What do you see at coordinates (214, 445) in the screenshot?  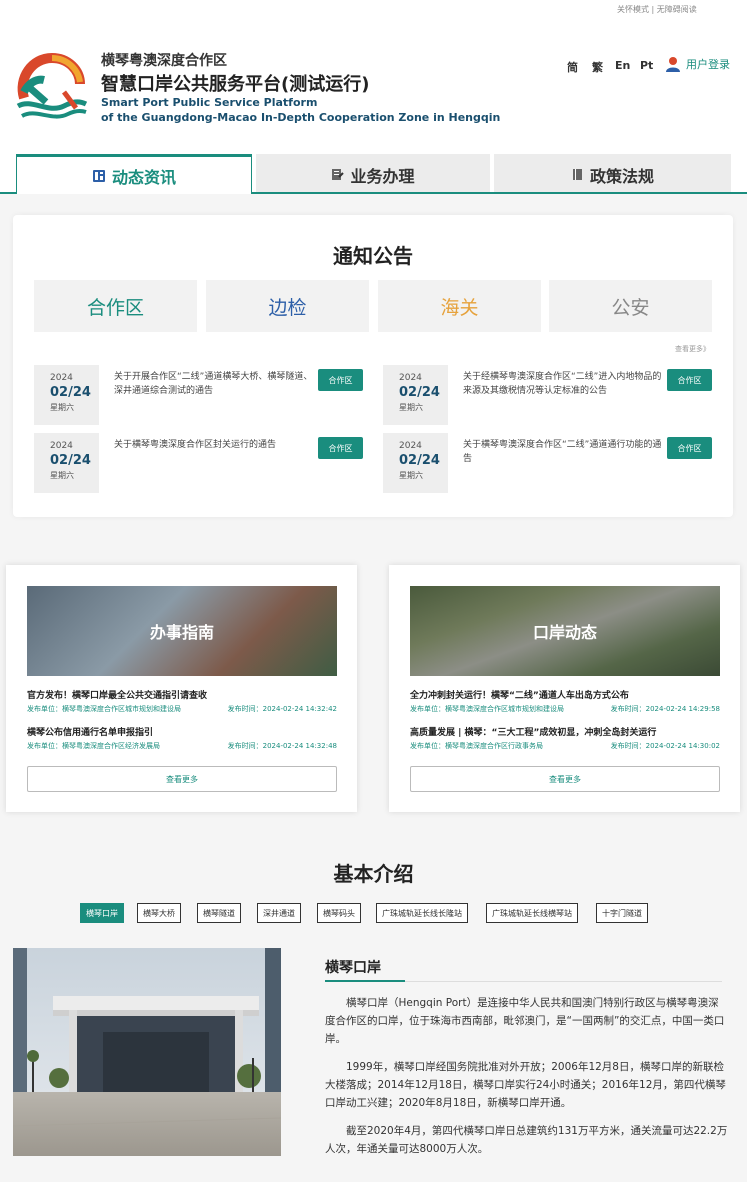 I see `notice-text: 关于横琴粤澳深度合作区封关运行的通告` at bounding box center [214, 445].